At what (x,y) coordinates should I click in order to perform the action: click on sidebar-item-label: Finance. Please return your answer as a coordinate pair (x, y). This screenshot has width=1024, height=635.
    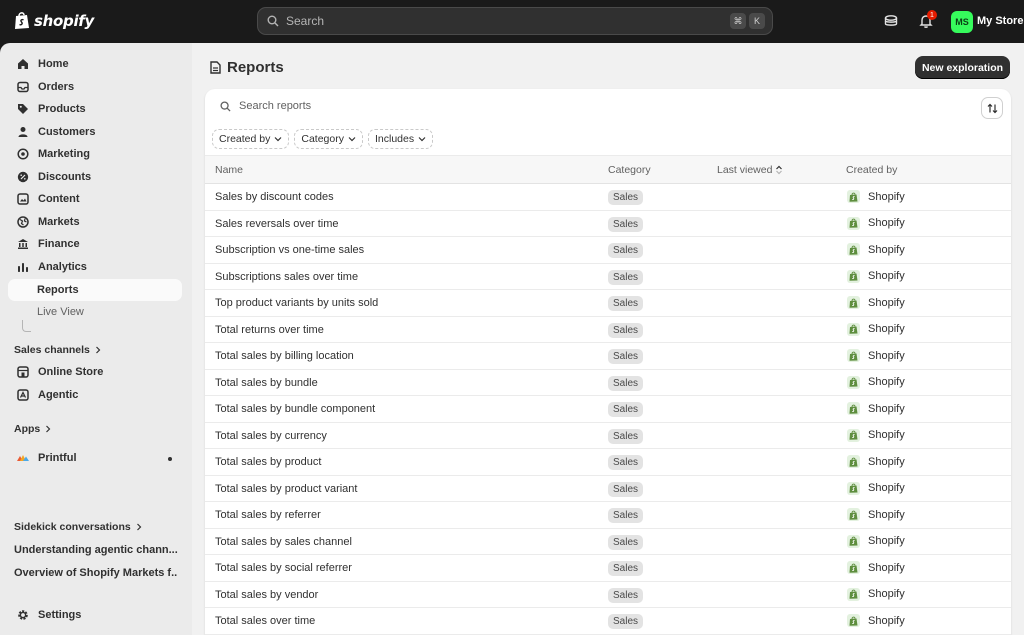
    Looking at the image, I should click on (59, 244).